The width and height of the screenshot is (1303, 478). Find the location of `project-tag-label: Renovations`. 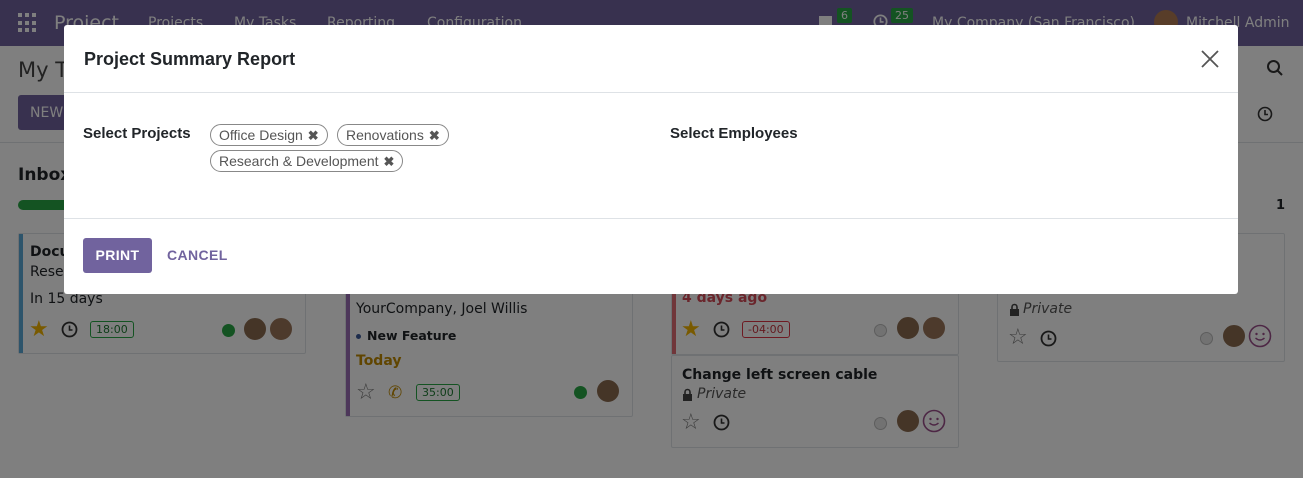

project-tag-label: Renovations is located at coordinates (385, 135).